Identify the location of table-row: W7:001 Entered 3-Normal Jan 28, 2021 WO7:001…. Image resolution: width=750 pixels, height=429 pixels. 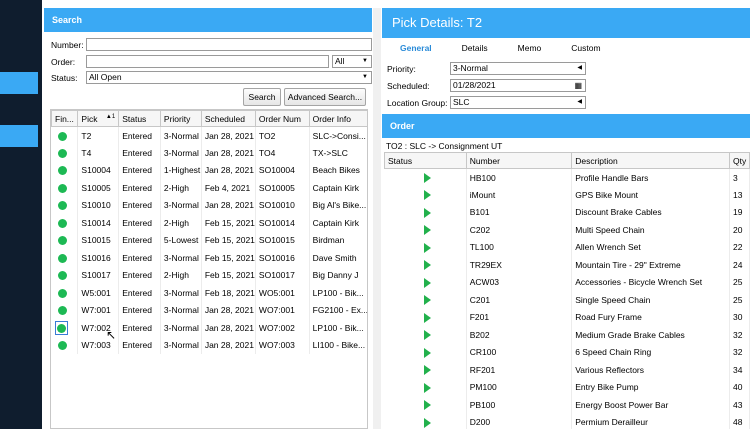
(209, 310).